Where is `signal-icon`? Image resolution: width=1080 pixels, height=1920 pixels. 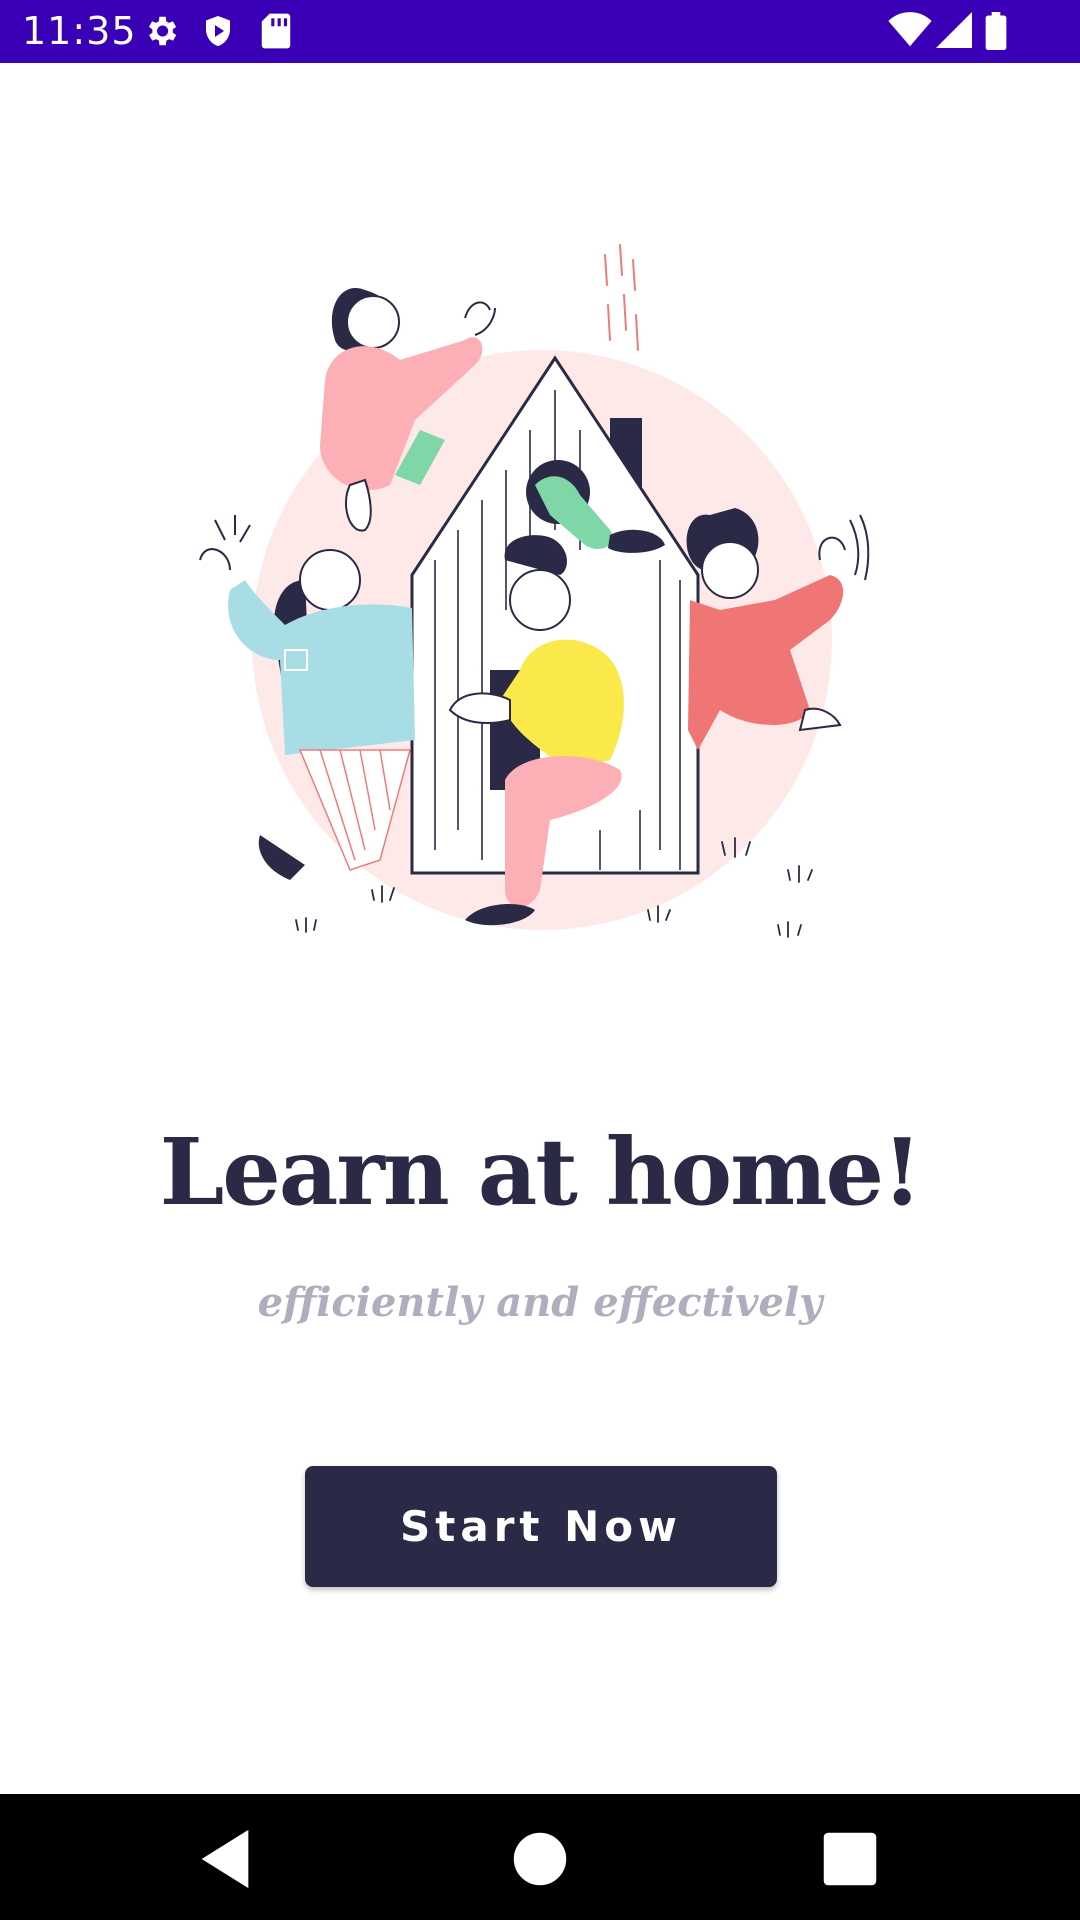 signal-icon is located at coordinates (954, 30).